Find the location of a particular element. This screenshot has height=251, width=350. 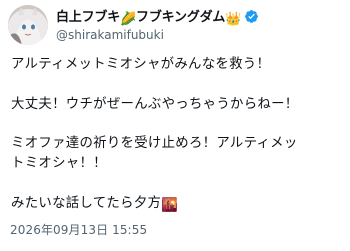

avatar is located at coordinates (28, 25).